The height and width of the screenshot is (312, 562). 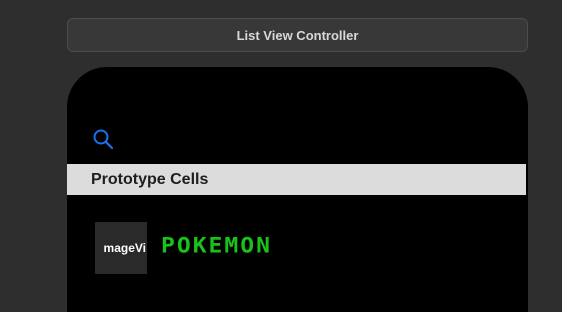 I want to click on search-button, so click(x=103, y=139).